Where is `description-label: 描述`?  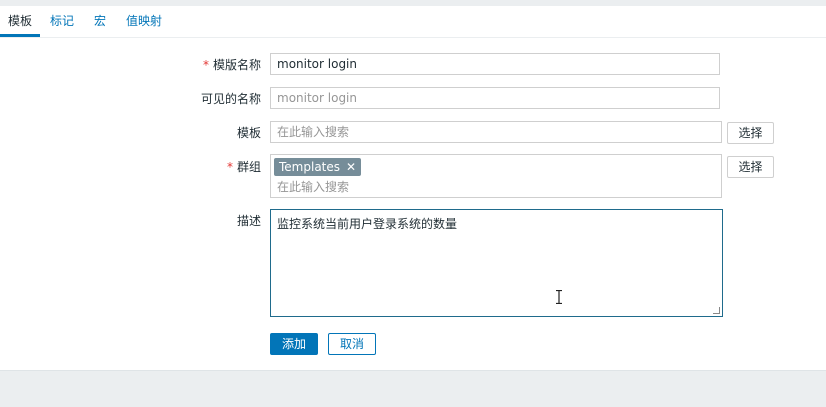
description-label: 描述 is located at coordinates (248, 221).